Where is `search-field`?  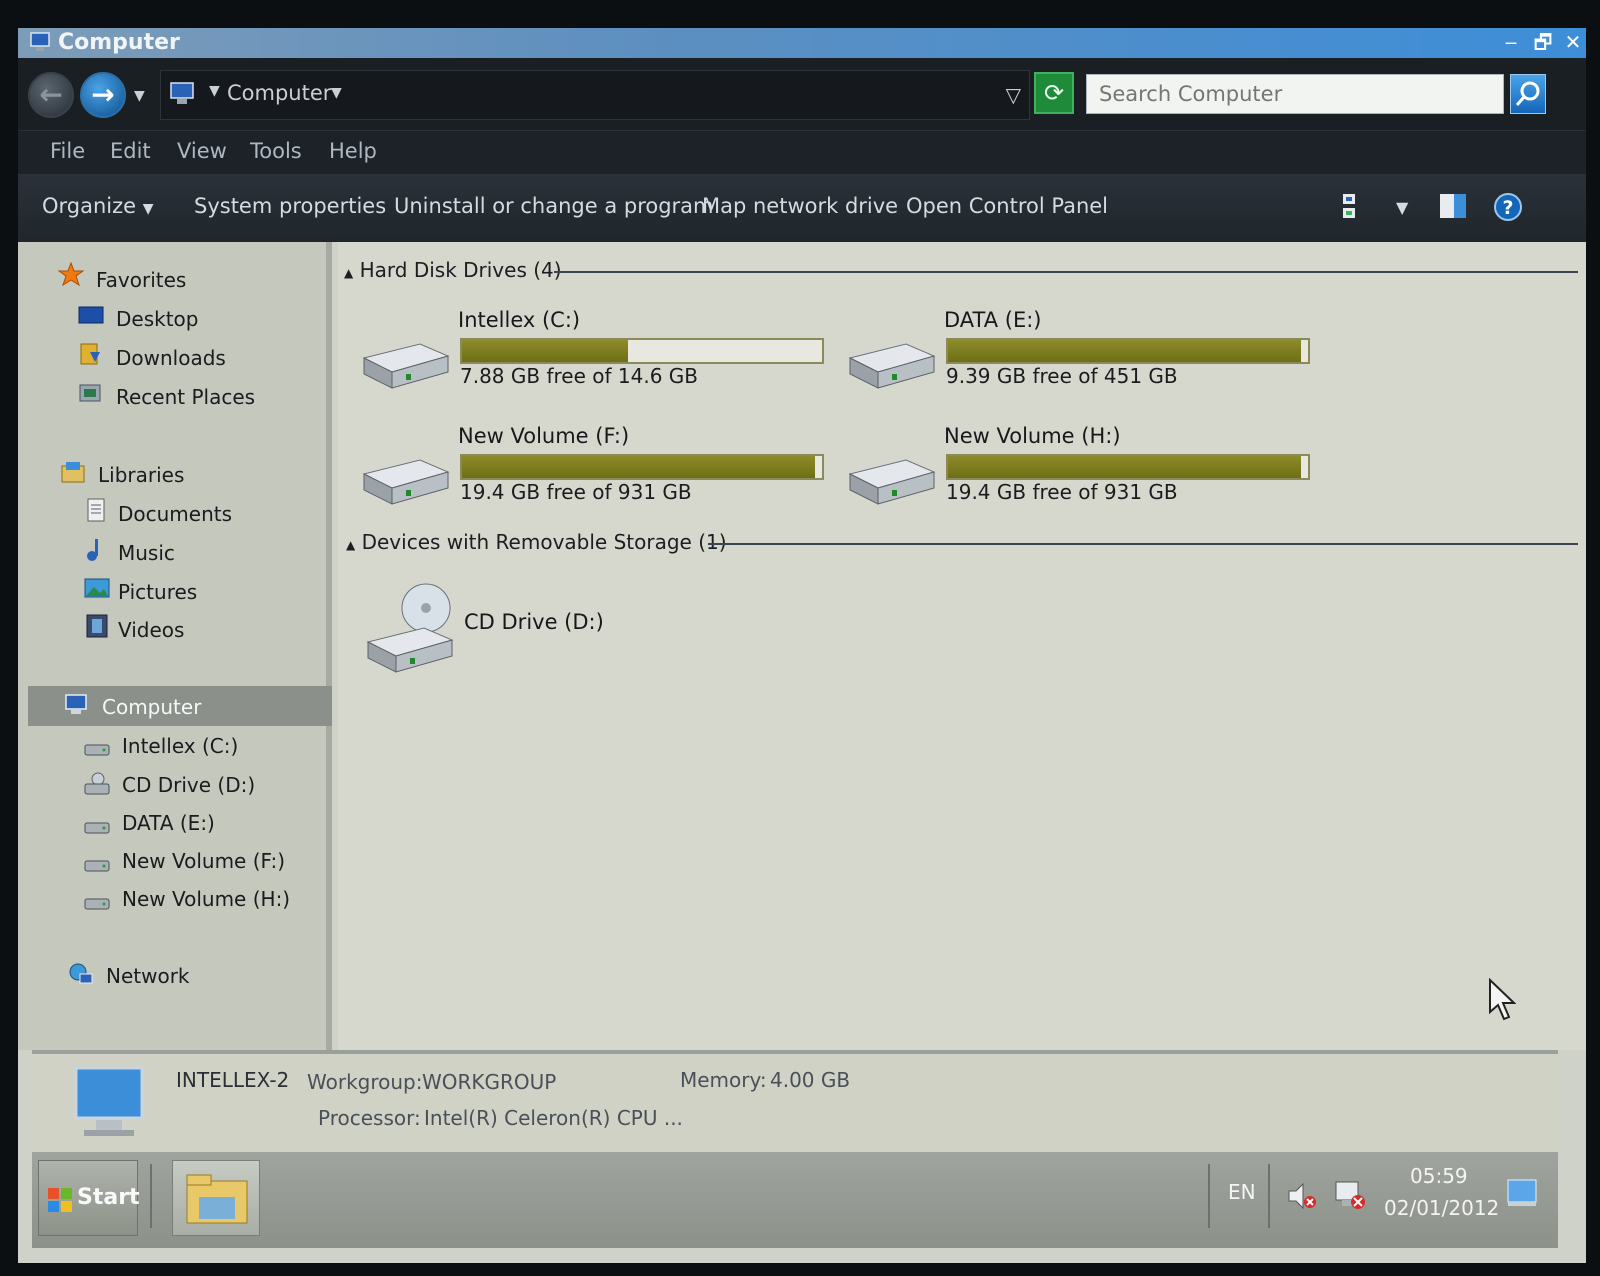 search-field is located at coordinates (1295, 94).